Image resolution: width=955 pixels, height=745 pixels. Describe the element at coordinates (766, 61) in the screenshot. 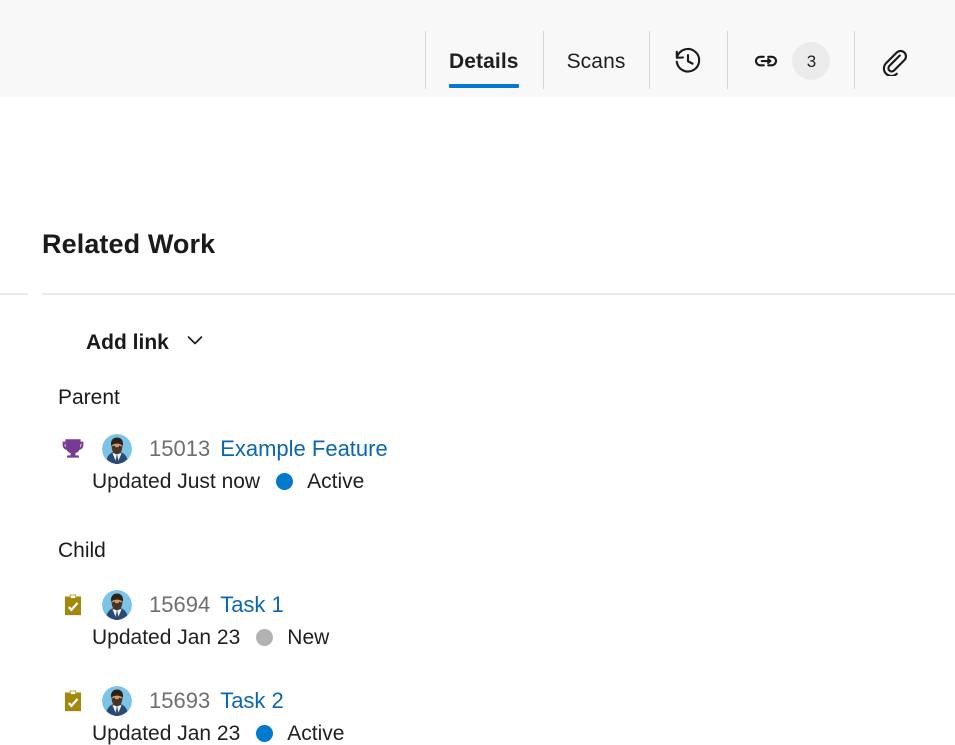

I see `link-icon` at that location.